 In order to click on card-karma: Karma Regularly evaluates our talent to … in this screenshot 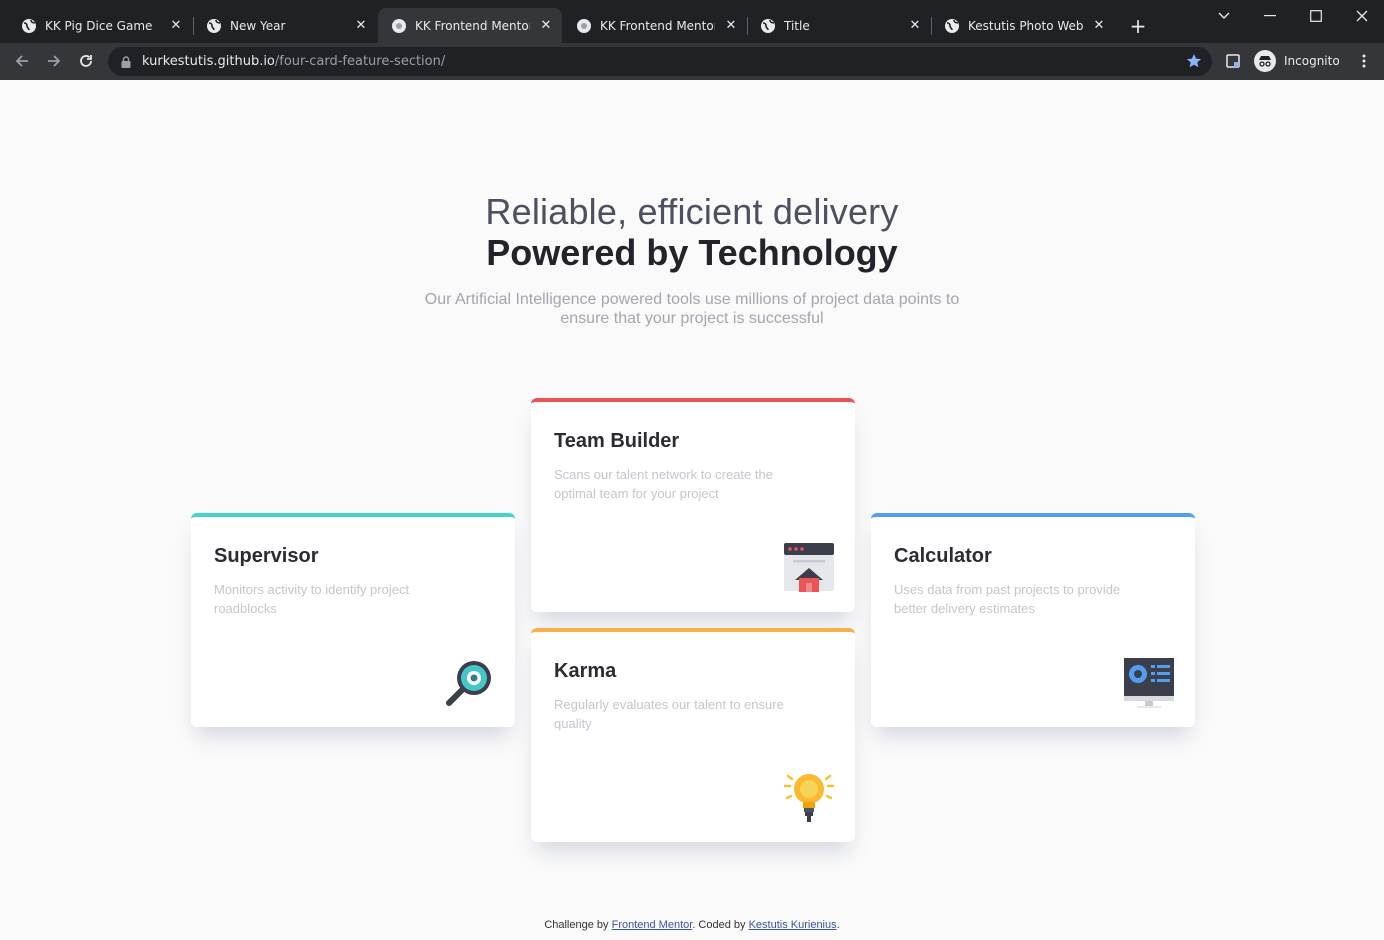, I will do `click(693, 735)`.